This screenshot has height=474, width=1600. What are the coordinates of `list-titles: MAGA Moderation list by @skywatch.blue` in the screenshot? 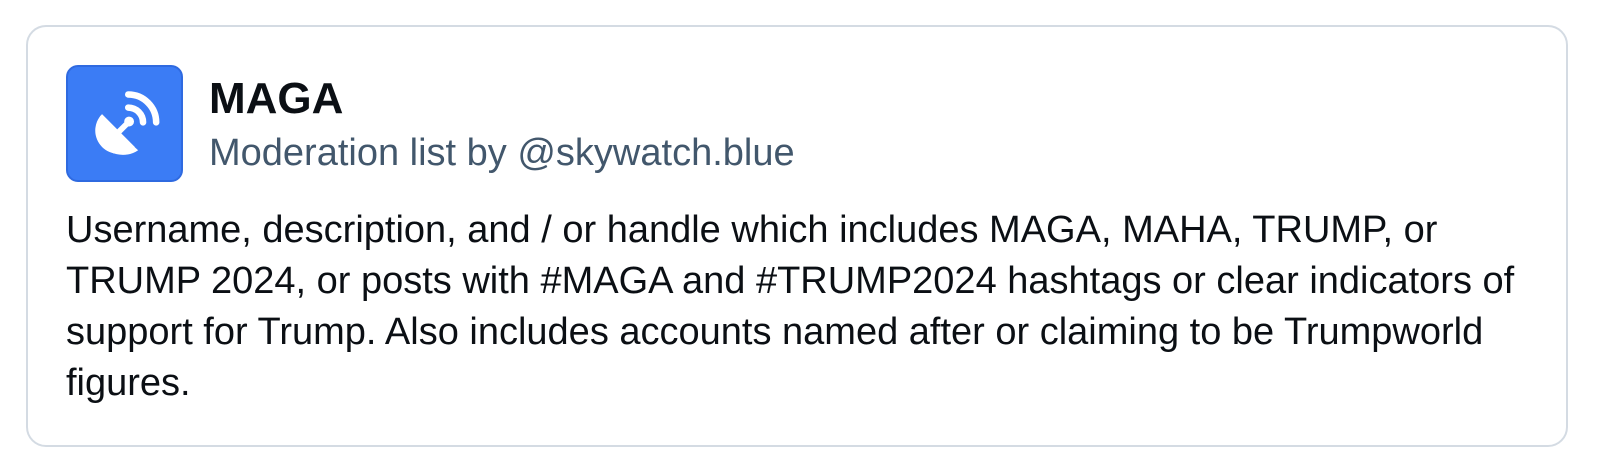 It's located at (502, 124).